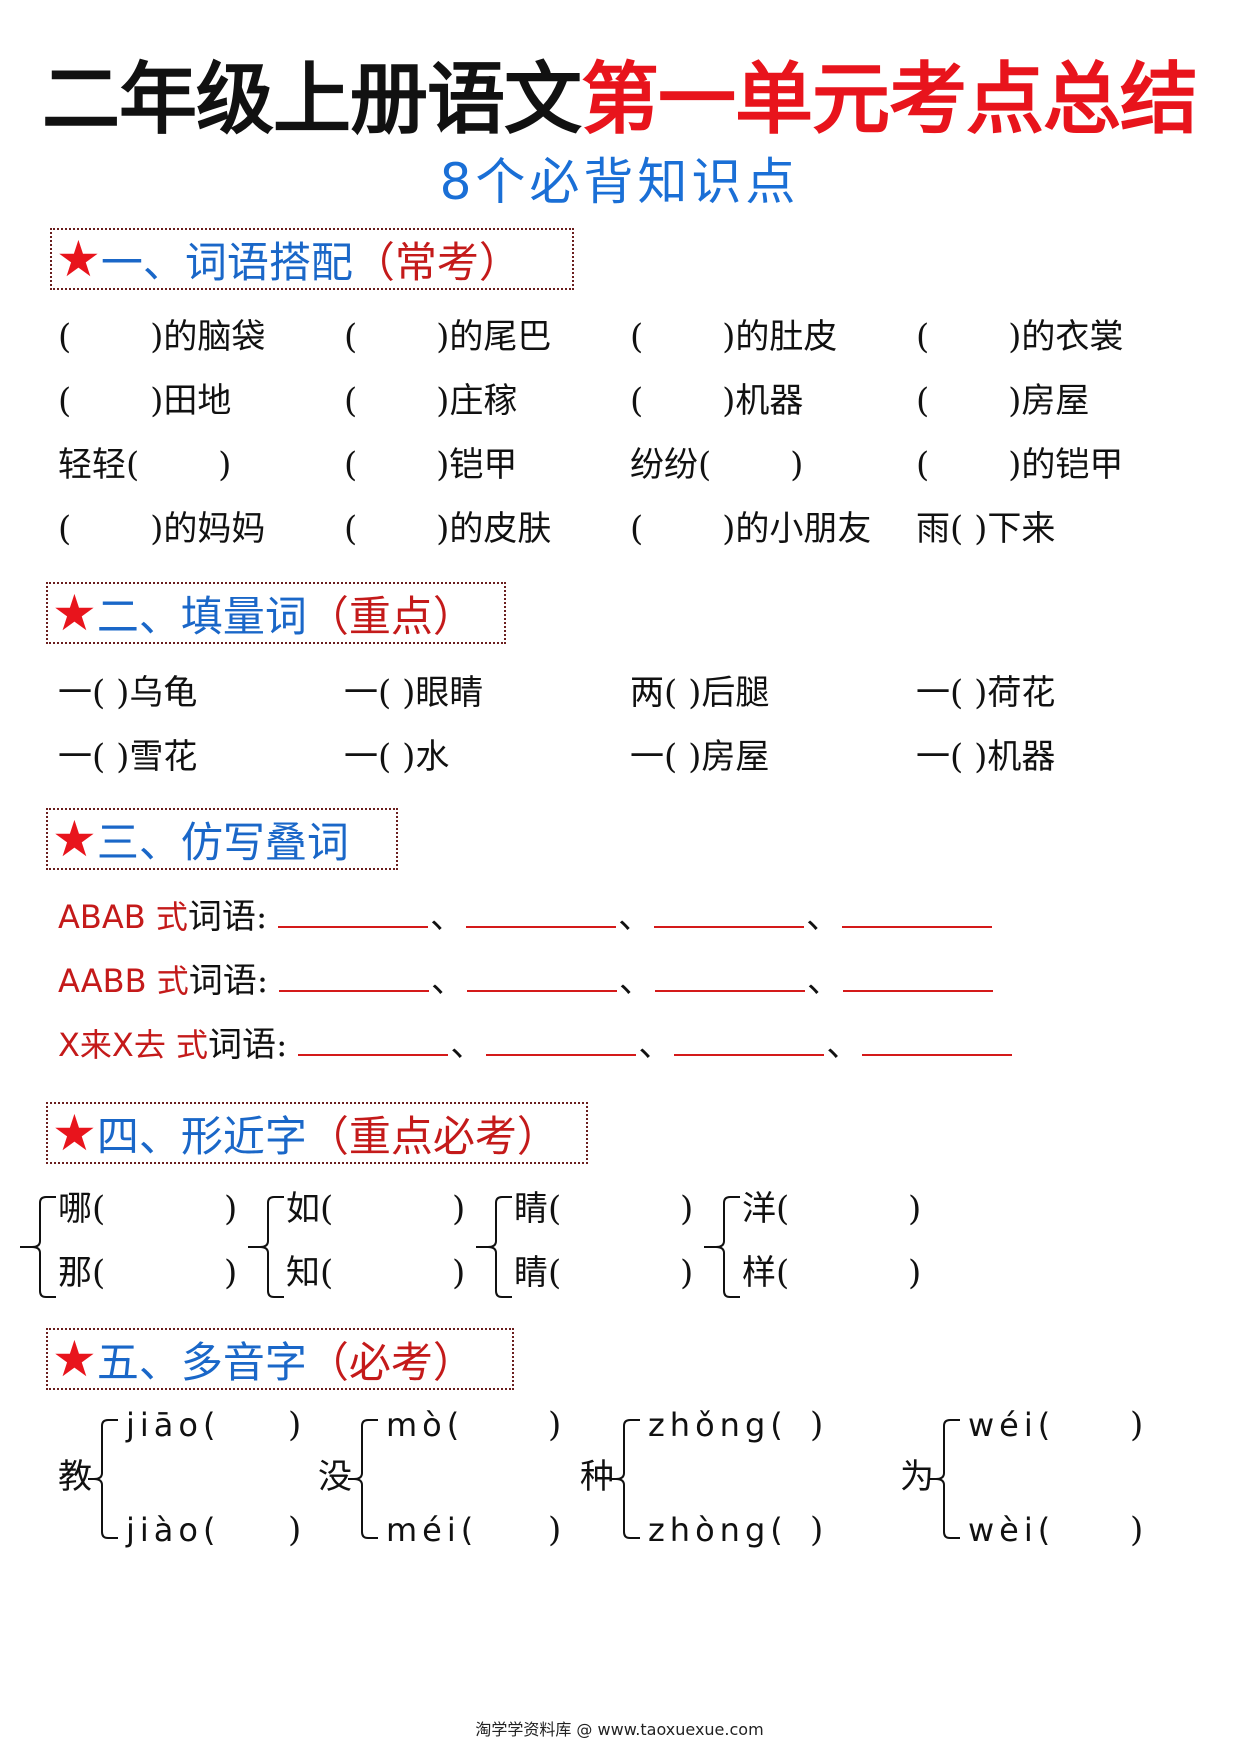 Image resolution: width=1239 pixels, height=1752 pixels. Describe the element at coordinates (145, 465) in the screenshot. I see `fill-blank-item: 轻轻( )` at that location.